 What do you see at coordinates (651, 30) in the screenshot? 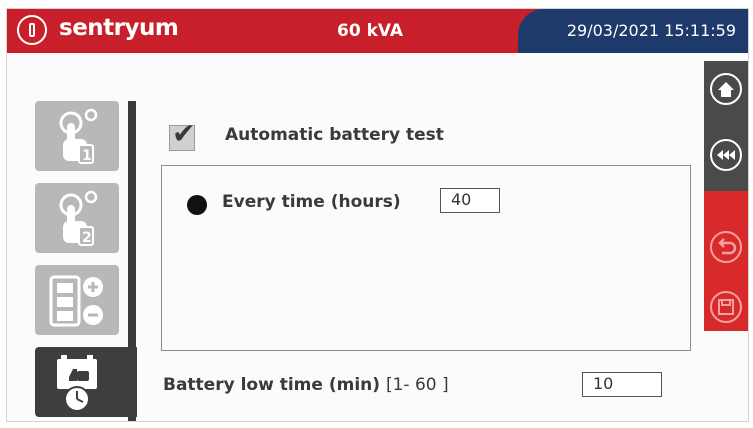
I see `date-time: 29/03/2021 15:11:59` at bounding box center [651, 30].